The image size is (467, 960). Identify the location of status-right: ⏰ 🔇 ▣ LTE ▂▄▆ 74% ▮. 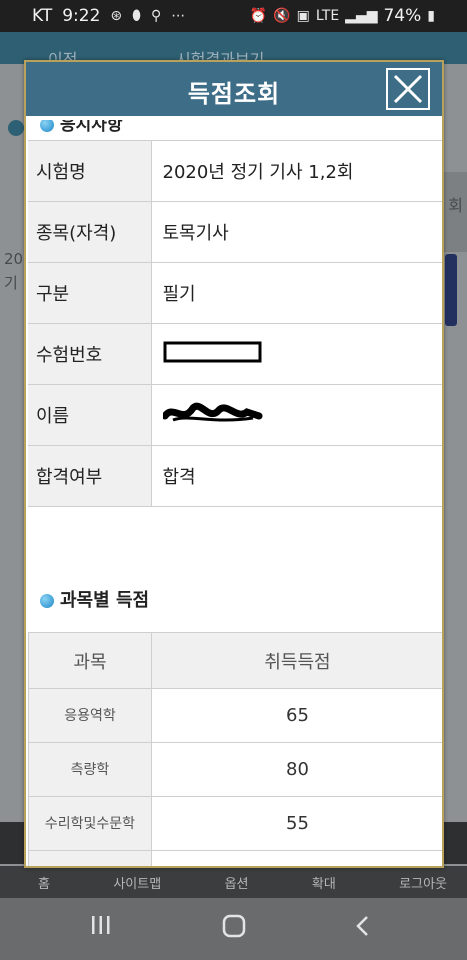
(342, 16).